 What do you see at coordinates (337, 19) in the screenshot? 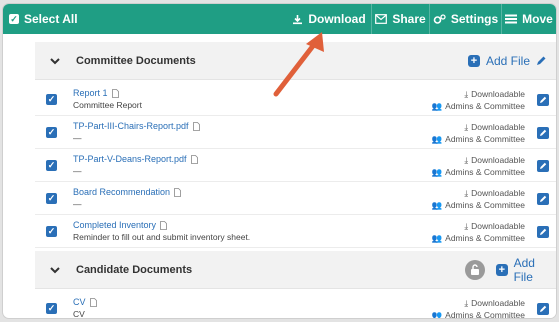
I see `download-label: Download` at bounding box center [337, 19].